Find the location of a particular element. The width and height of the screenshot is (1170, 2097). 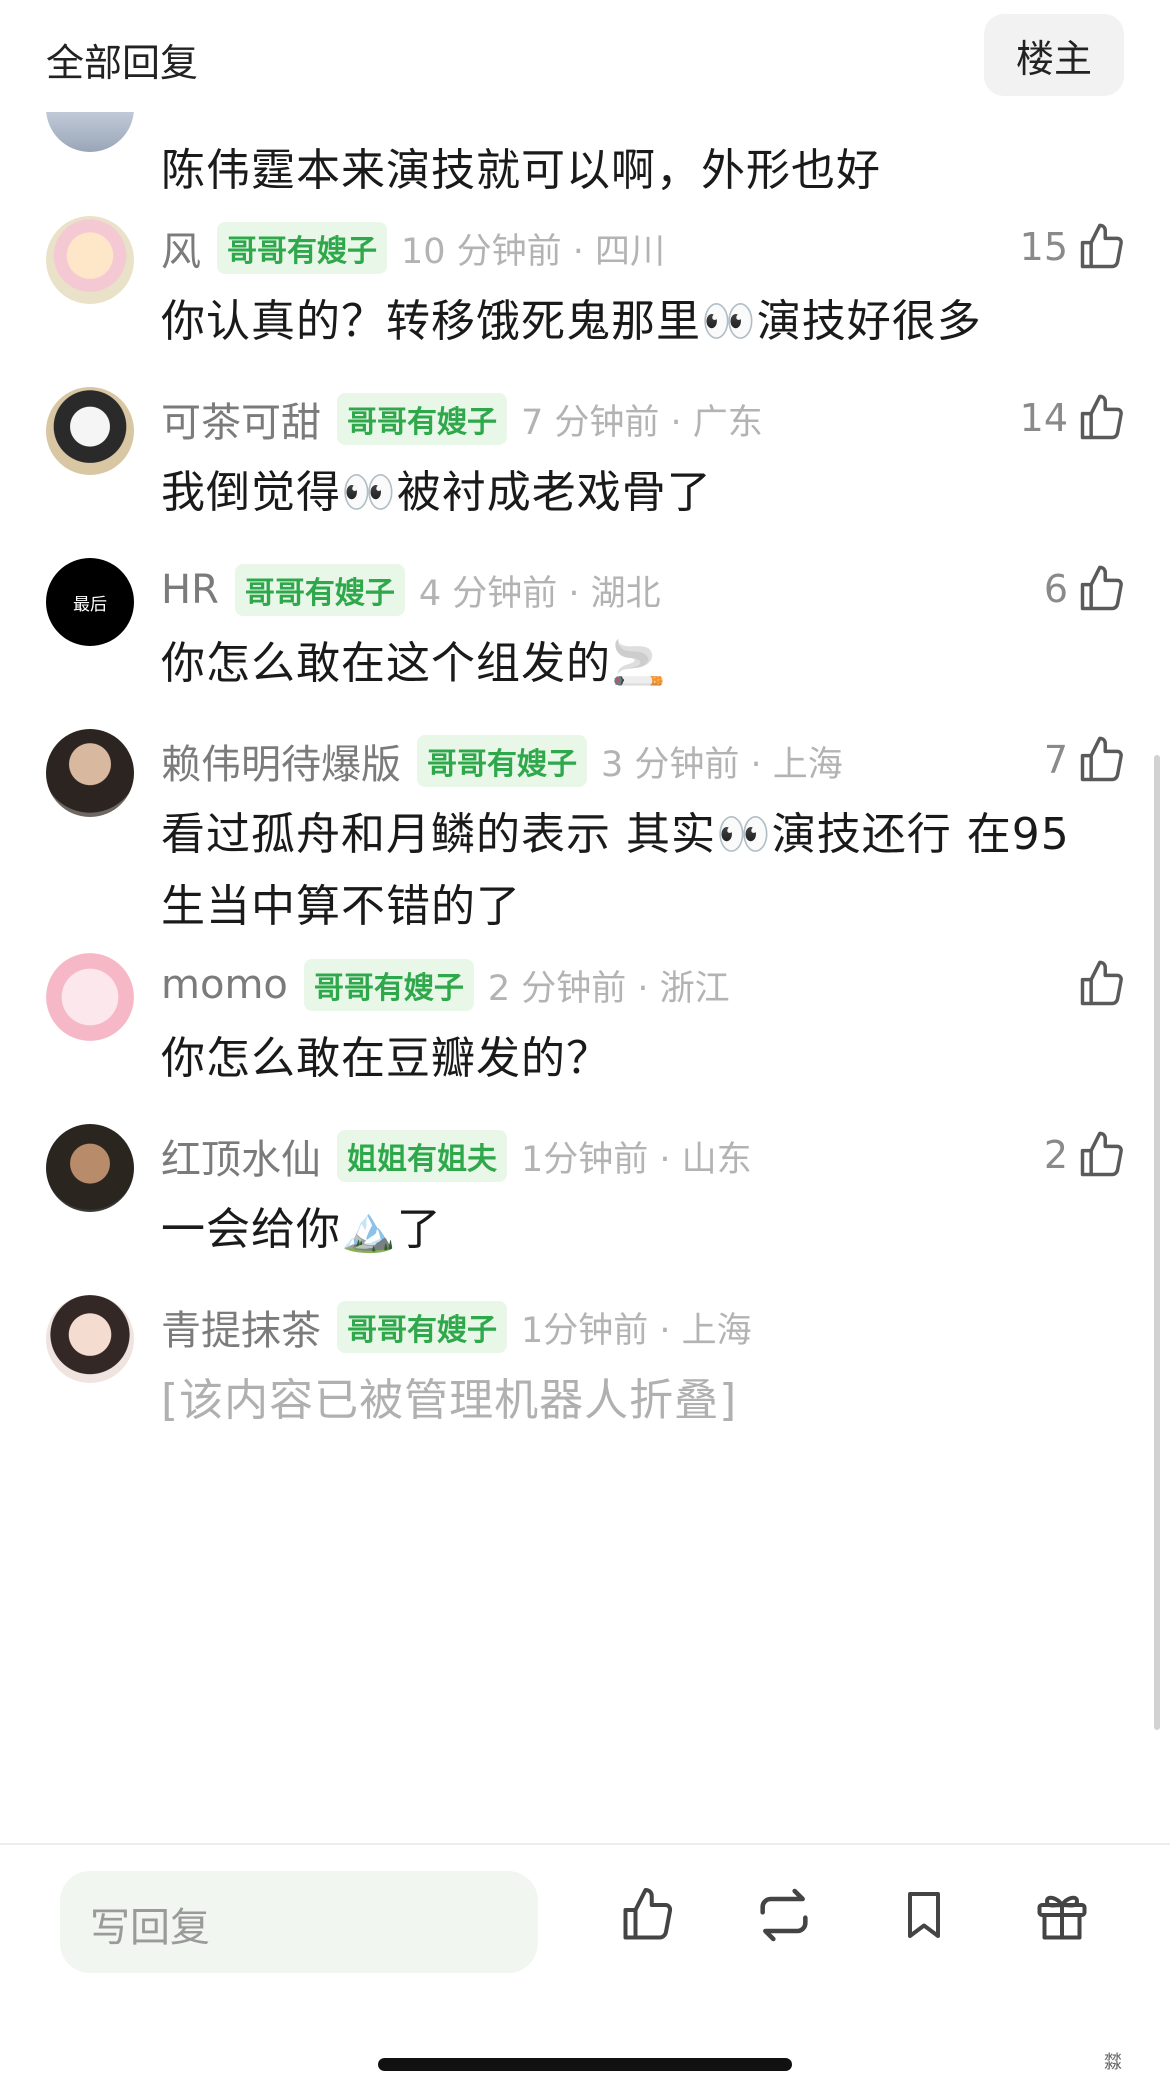

repost-icon is located at coordinates (784, 1915).